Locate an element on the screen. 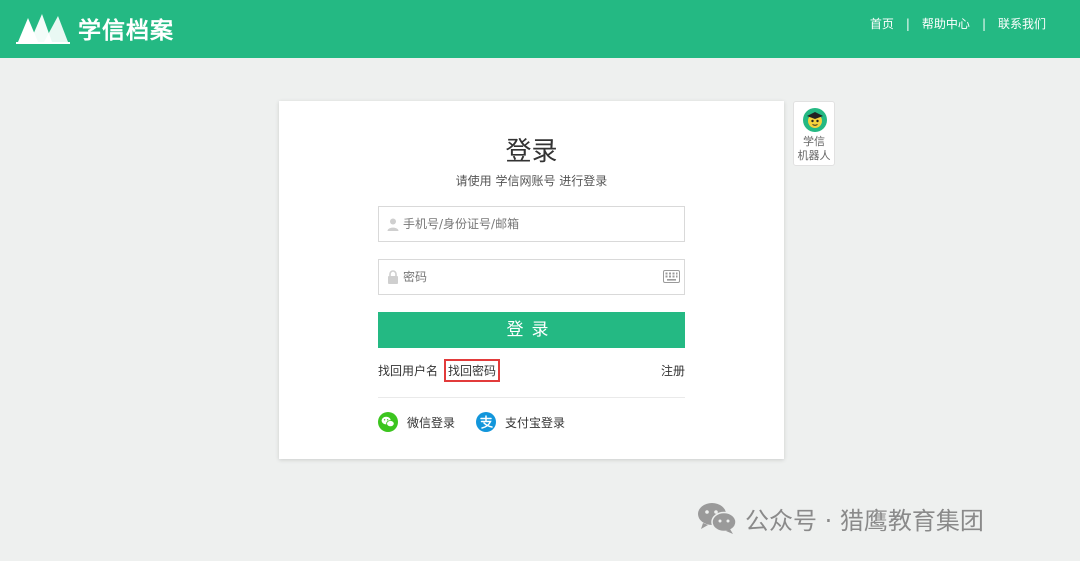 This screenshot has height=561, width=1080. alipay-login-label: 支付宝登录 is located at coordinates (535, 422).